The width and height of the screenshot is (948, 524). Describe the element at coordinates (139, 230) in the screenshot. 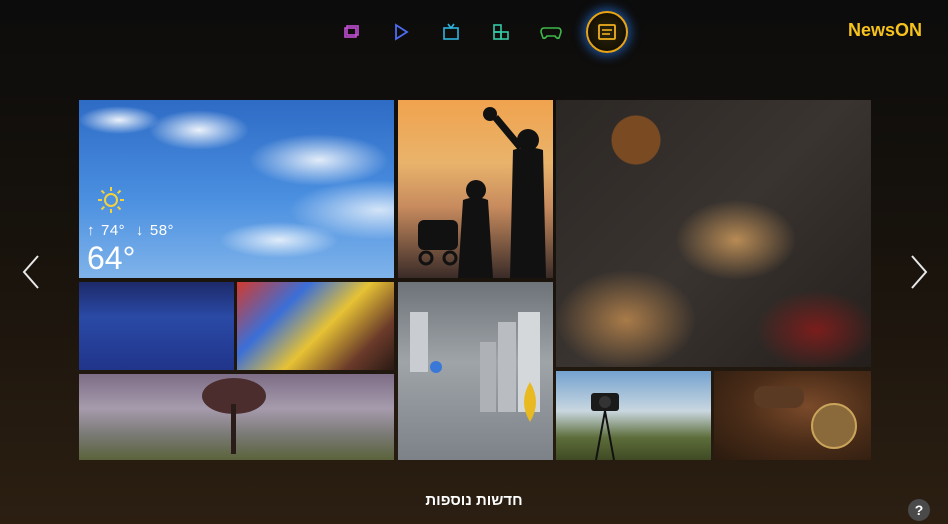

I see `low-temp-icon: ↓` at that location.